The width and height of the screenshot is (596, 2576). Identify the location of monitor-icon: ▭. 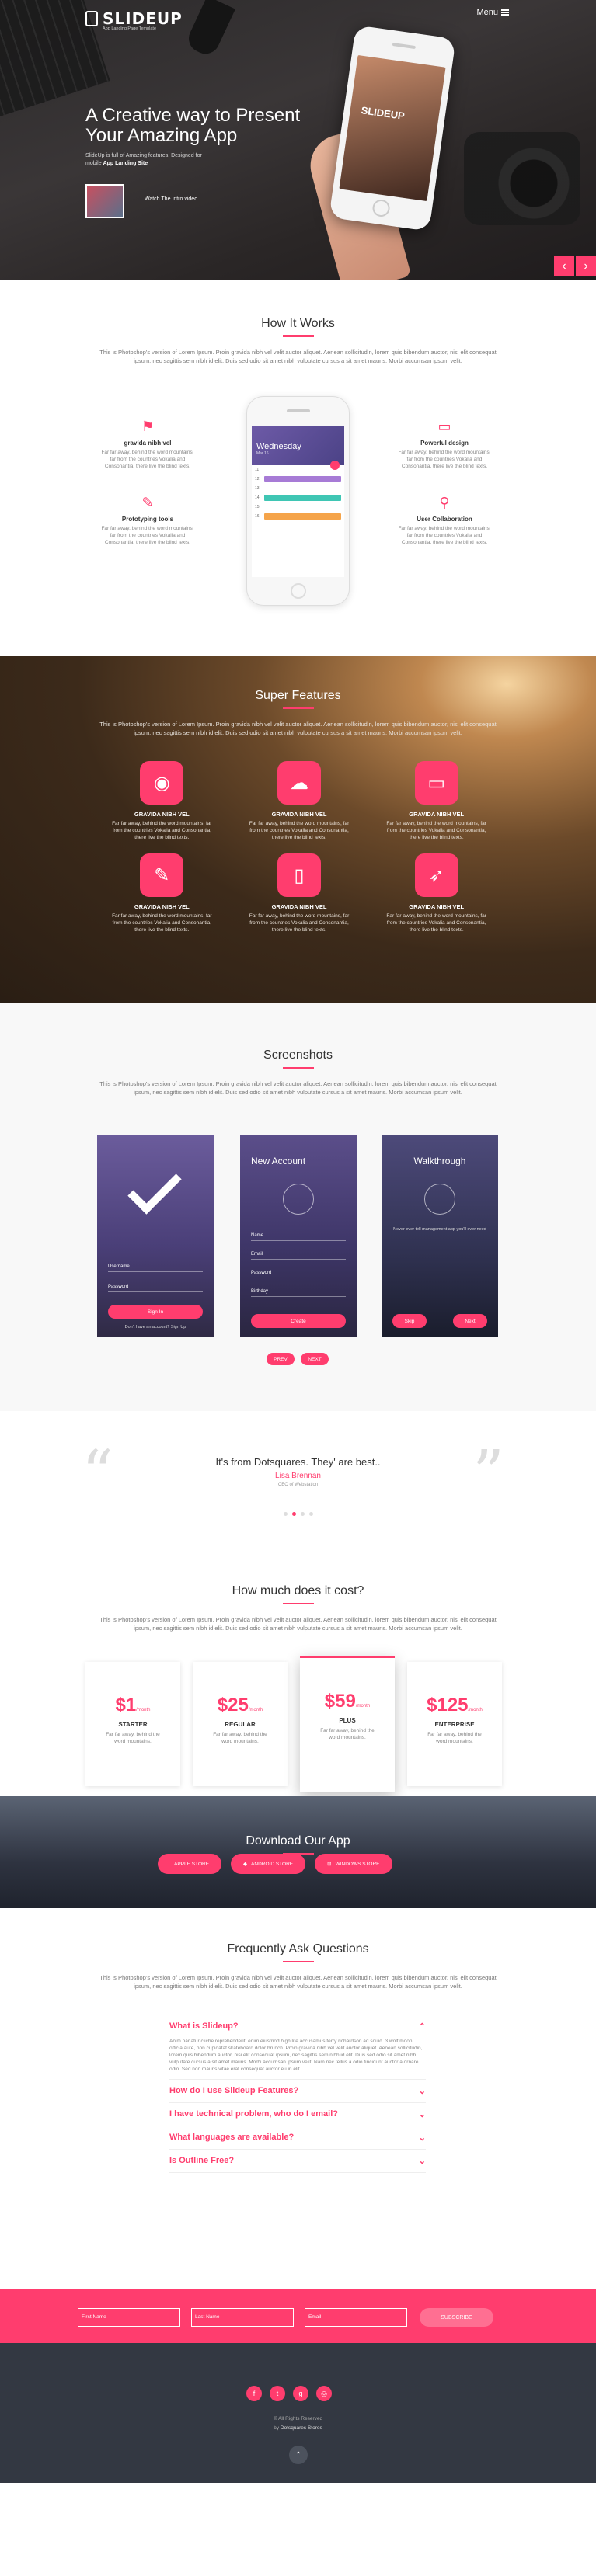
(444, 426).